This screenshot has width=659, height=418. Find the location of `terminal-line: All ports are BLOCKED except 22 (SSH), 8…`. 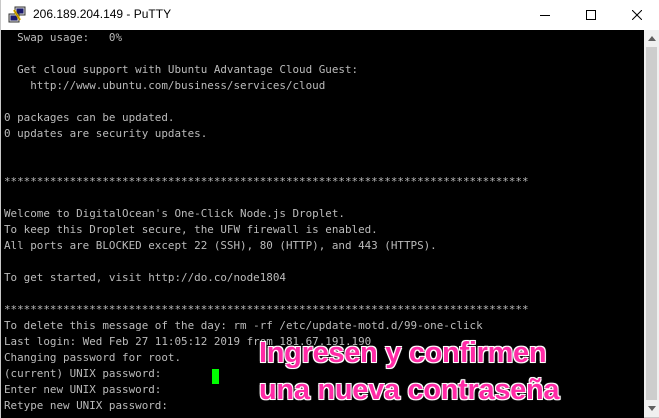

terminal-line: All ports are BLOCKED except 22 (SSH), 8… is located at coordinates (220, 245).